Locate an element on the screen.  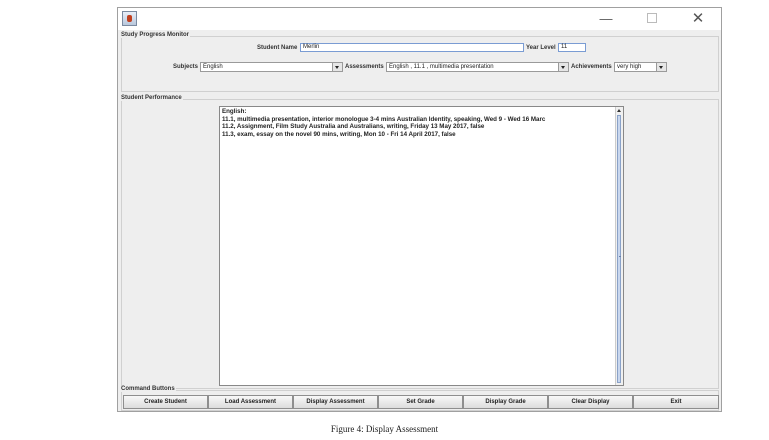
command-buttons-title: Command Buttons is located at coordinates (148, 389).